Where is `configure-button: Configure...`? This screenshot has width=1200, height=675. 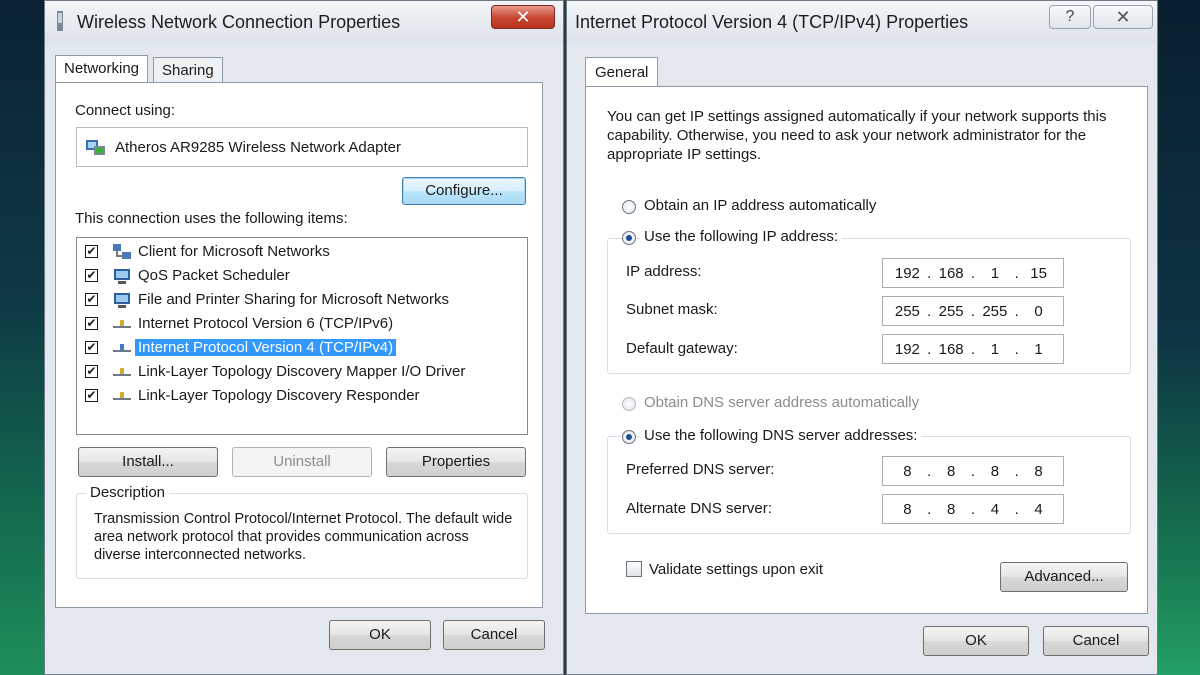
configure-button: Configure... is located at coordinates (464, 191).